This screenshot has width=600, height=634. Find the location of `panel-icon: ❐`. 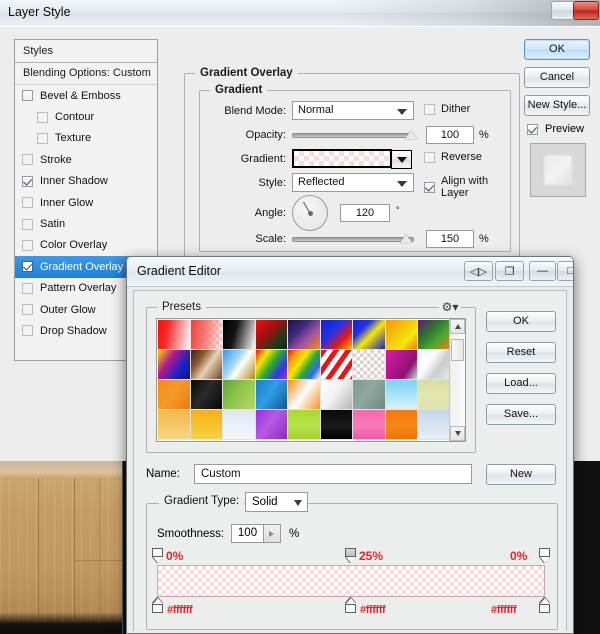

panel-icon: ❐ is located at coordinates (509, 271).